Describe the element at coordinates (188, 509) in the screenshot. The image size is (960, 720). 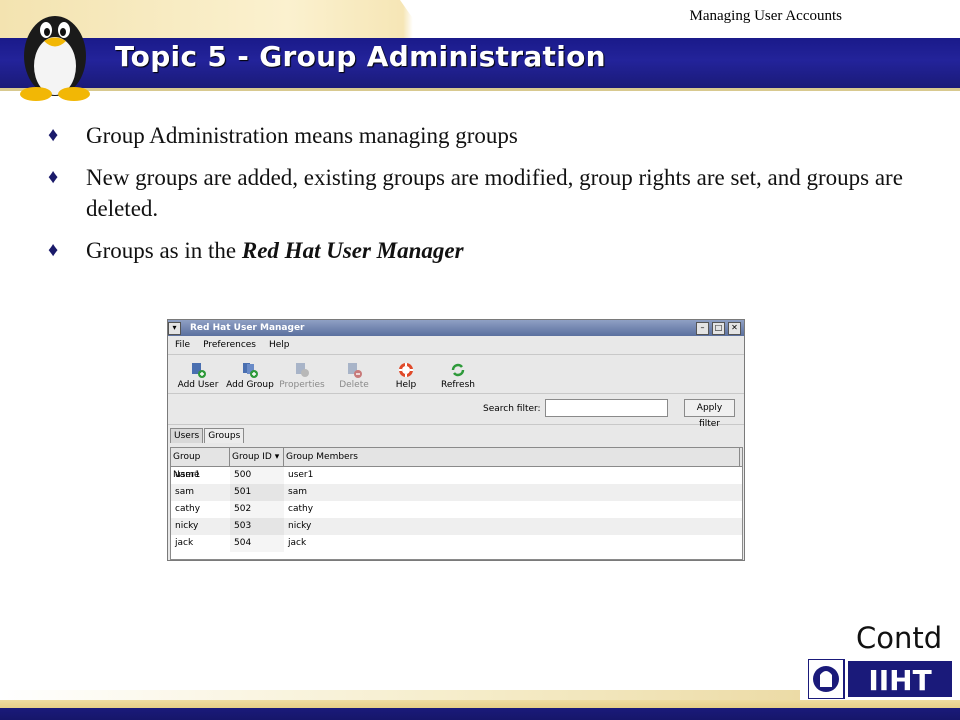
I see `cell-group-name: cathy` at that location.